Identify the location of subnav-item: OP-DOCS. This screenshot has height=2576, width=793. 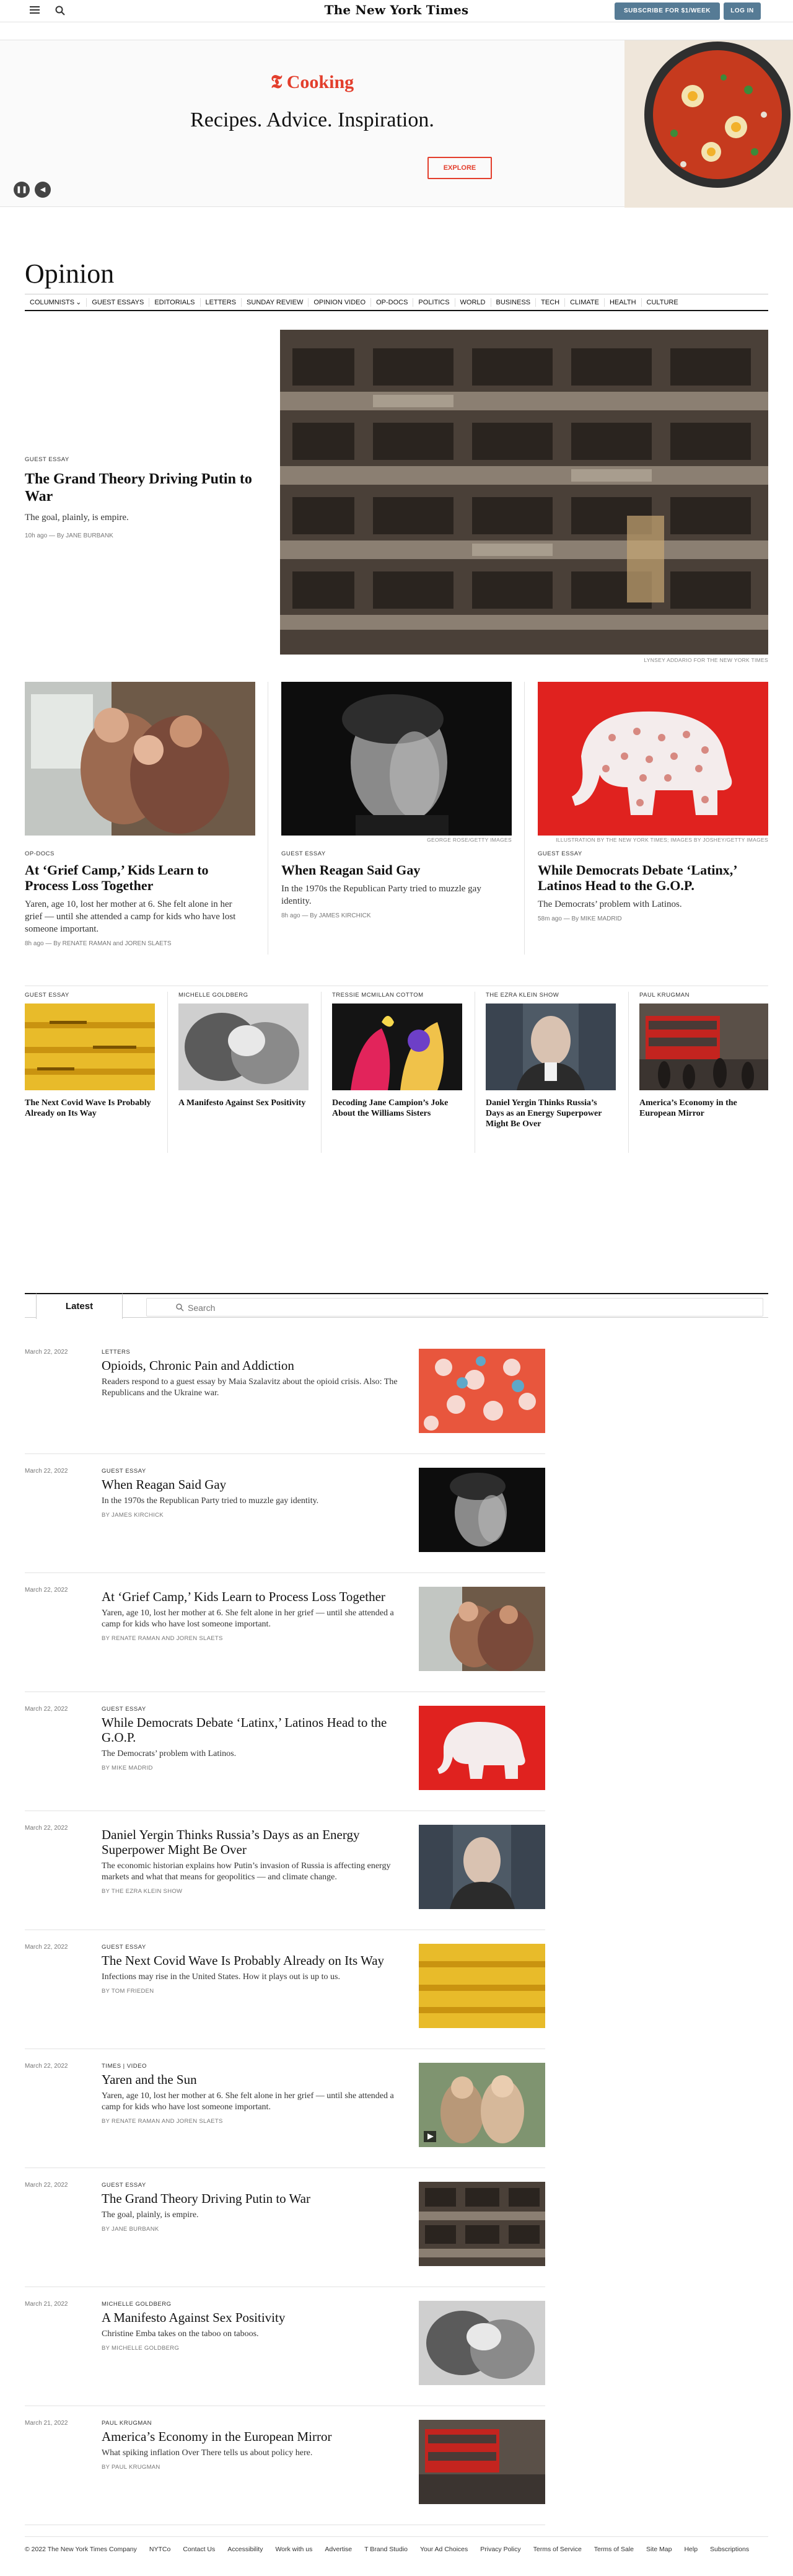
(392, 302).